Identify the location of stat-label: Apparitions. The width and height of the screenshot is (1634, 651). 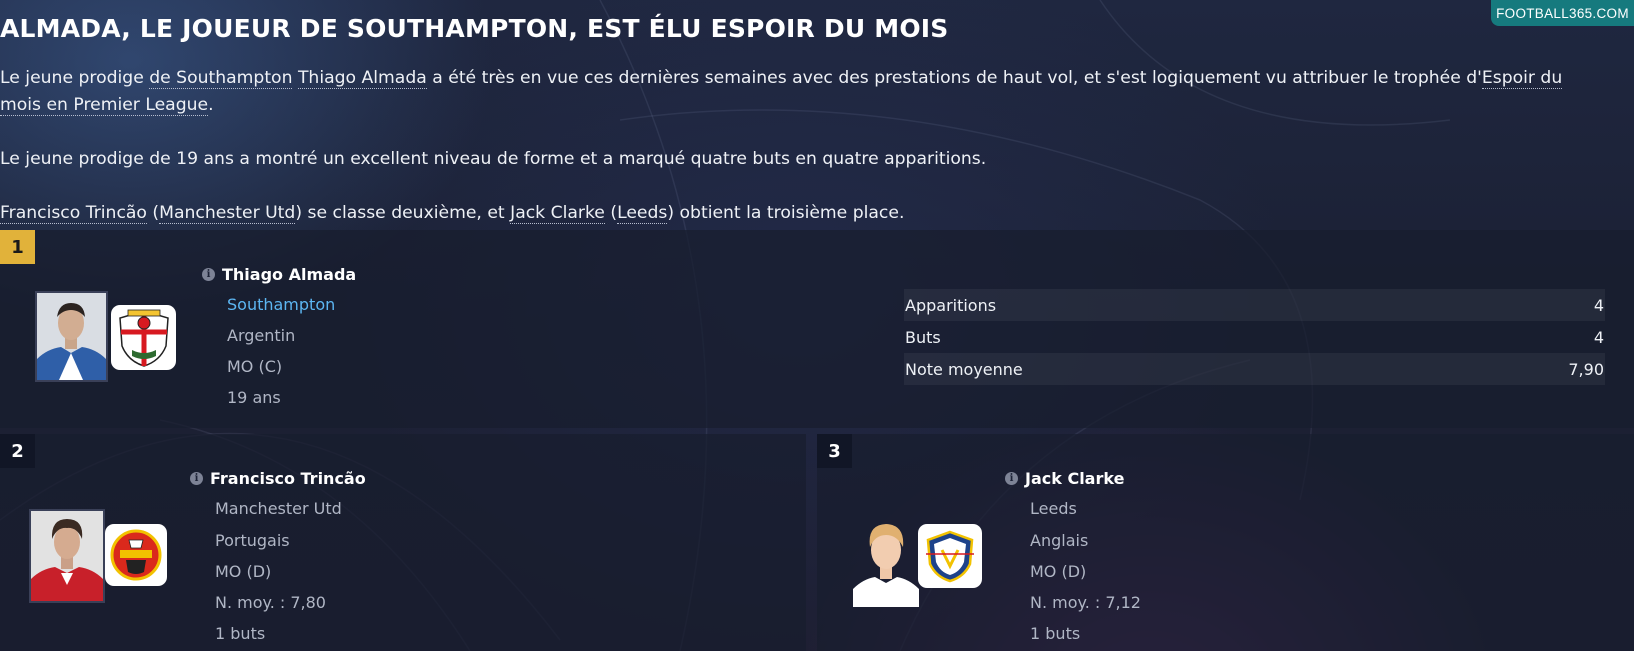
(951, 305).